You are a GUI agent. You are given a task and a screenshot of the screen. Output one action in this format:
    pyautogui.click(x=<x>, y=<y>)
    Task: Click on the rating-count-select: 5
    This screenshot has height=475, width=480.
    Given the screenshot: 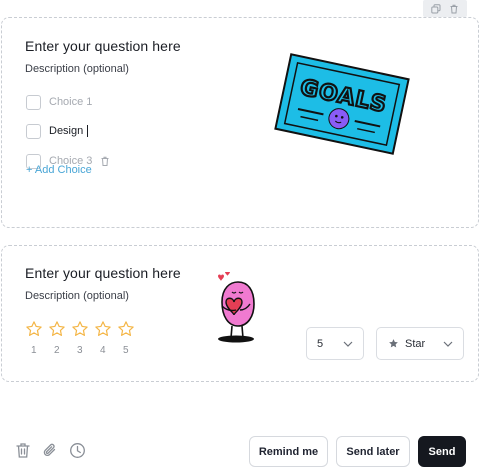 What is the action you would take?
    pyautogui.click(x=335, y=343)
    